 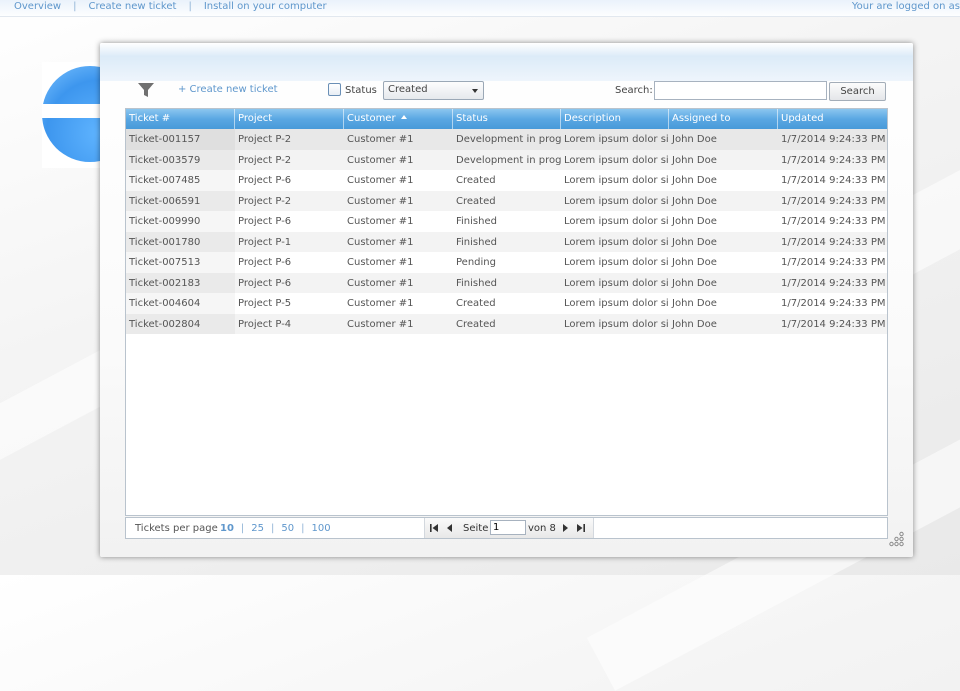 What do you see at coordinates (634, 90) in the screenshot?
I see `search-label: Search:` at bounding box center [634, 90].